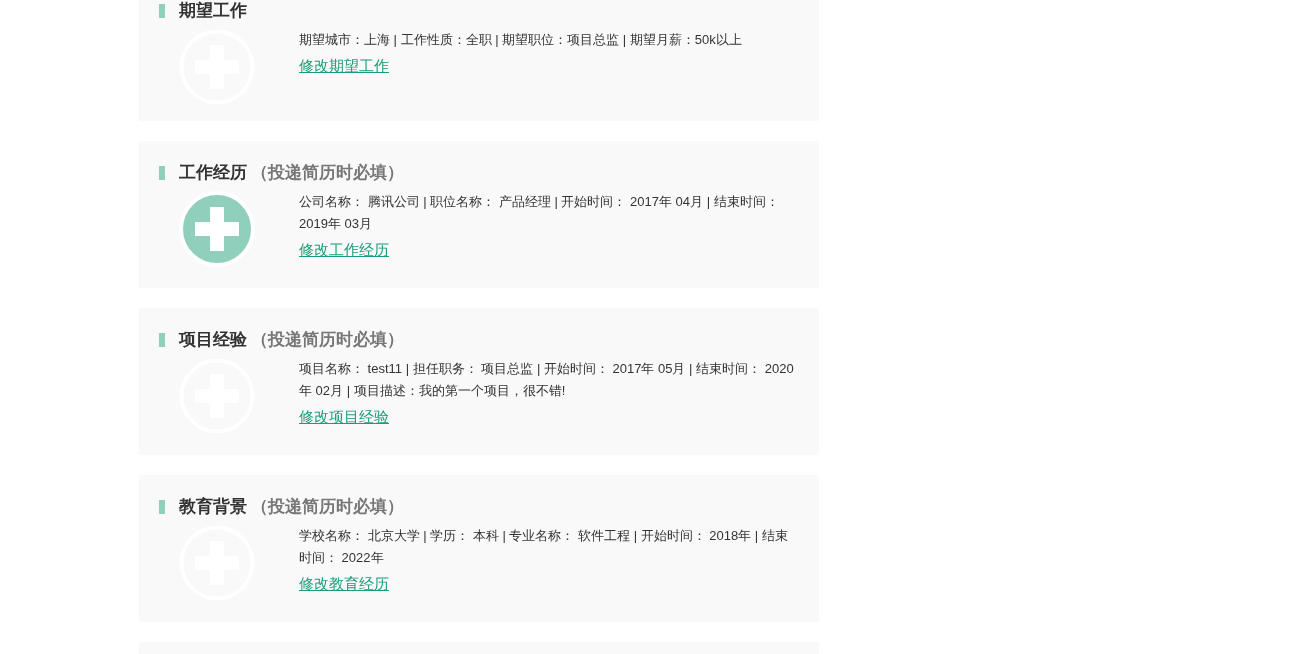  I want to click on detail-text: 公司名称： 腾讯公司 | 职位名称： 产品经理 | 开始时间： 2017年 04月 | 结束时间： 2019年 03月, so click(539, 213).